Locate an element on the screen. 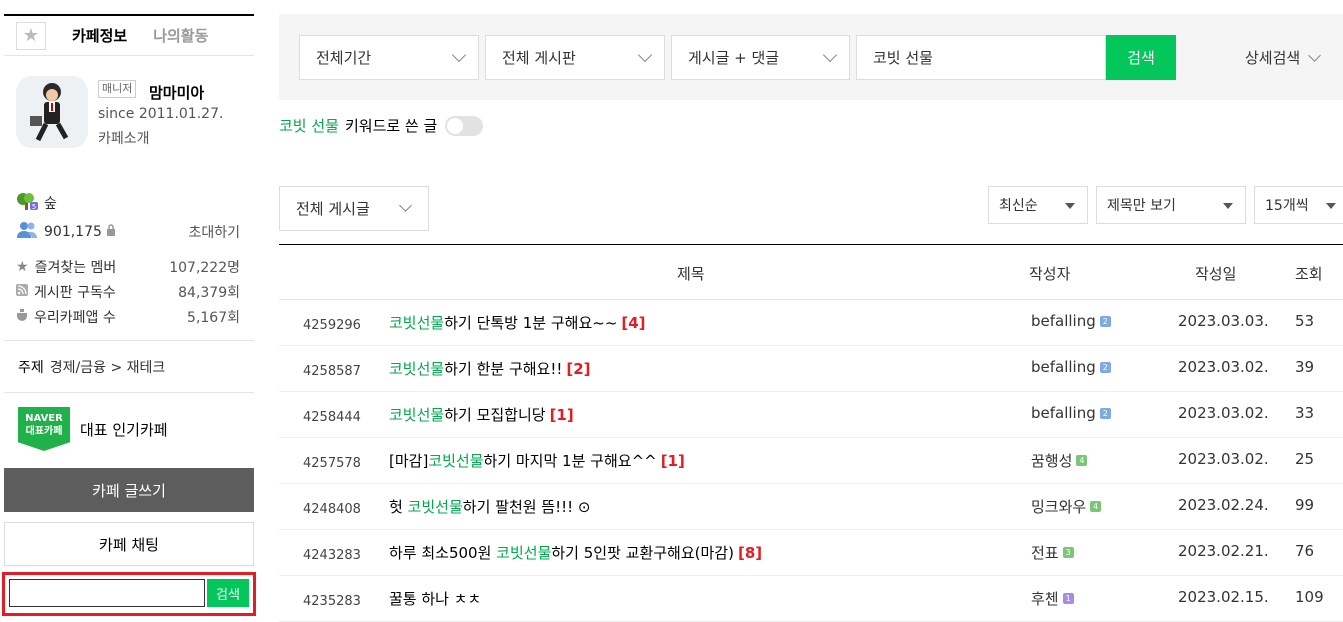 The width and height of the screenshot is (1343, 622). comment-count: [8] is located at coordinates (750, 553).